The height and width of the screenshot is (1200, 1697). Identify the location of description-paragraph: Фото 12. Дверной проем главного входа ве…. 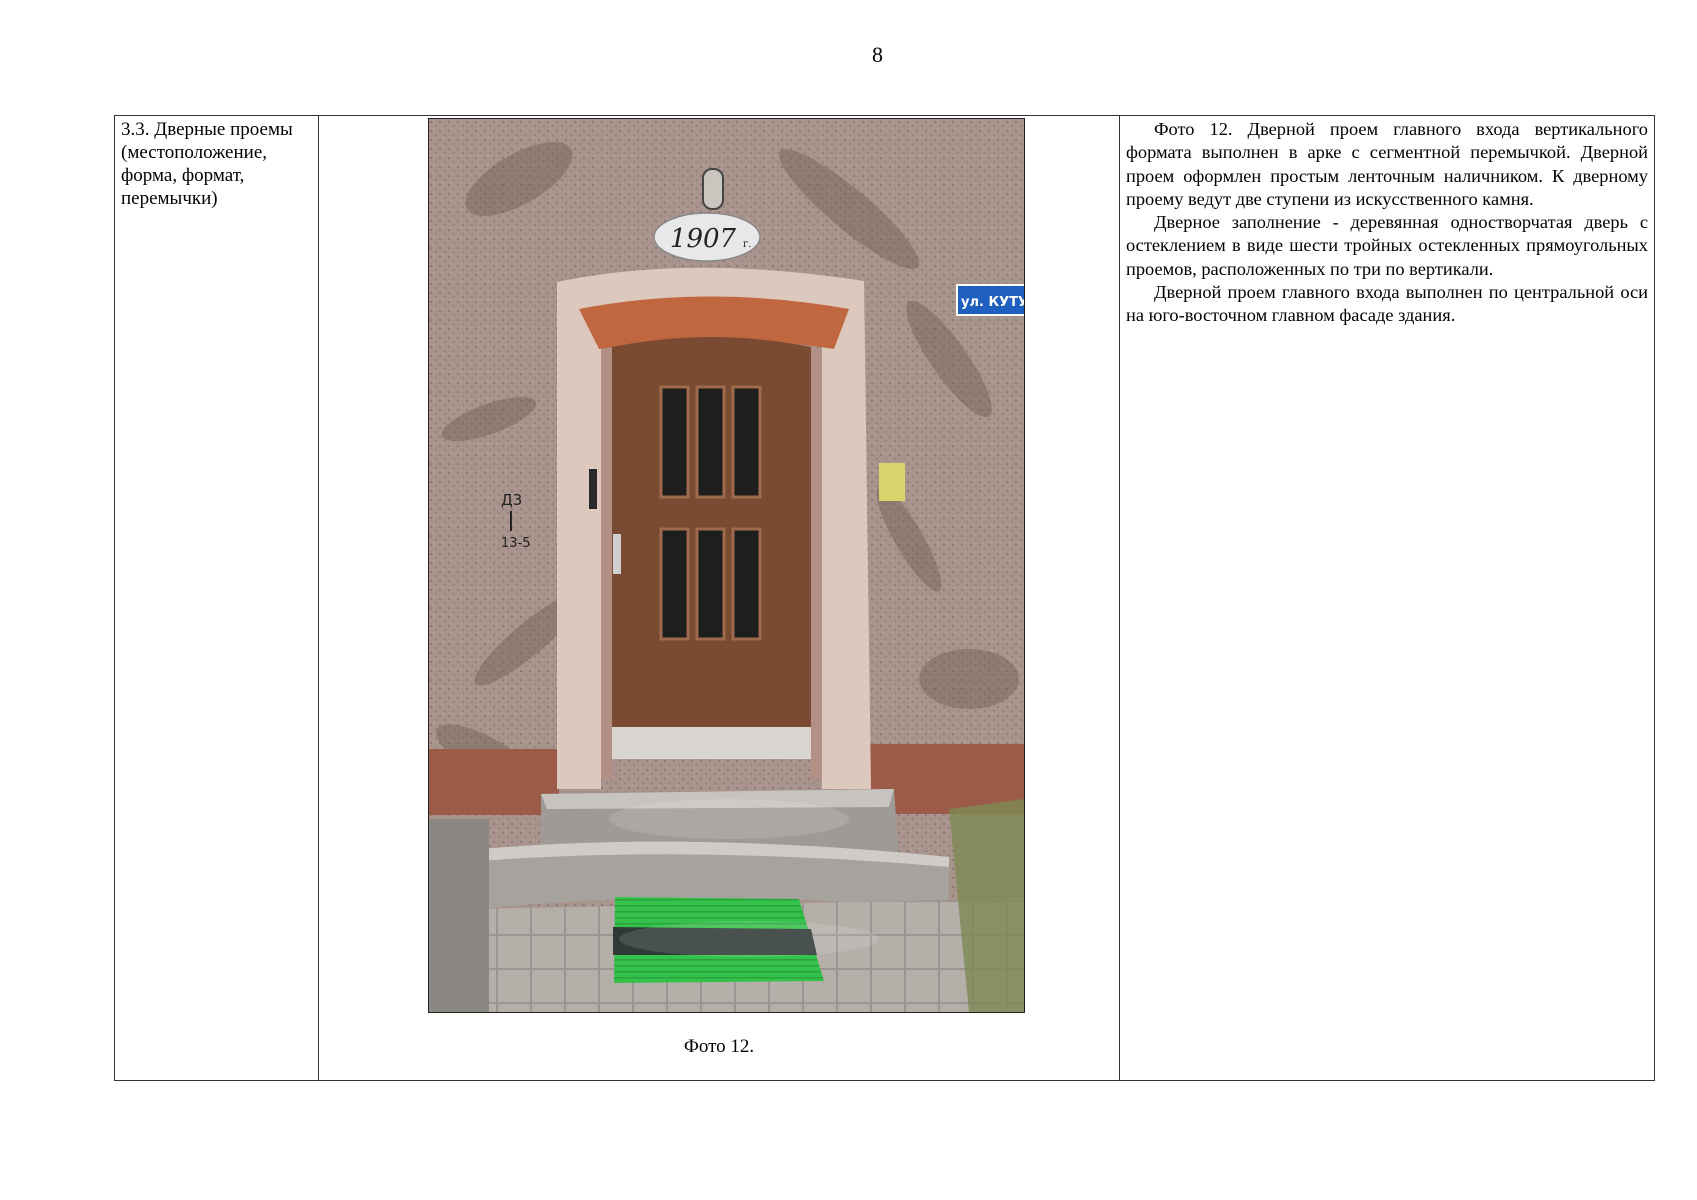
(1387, 164).